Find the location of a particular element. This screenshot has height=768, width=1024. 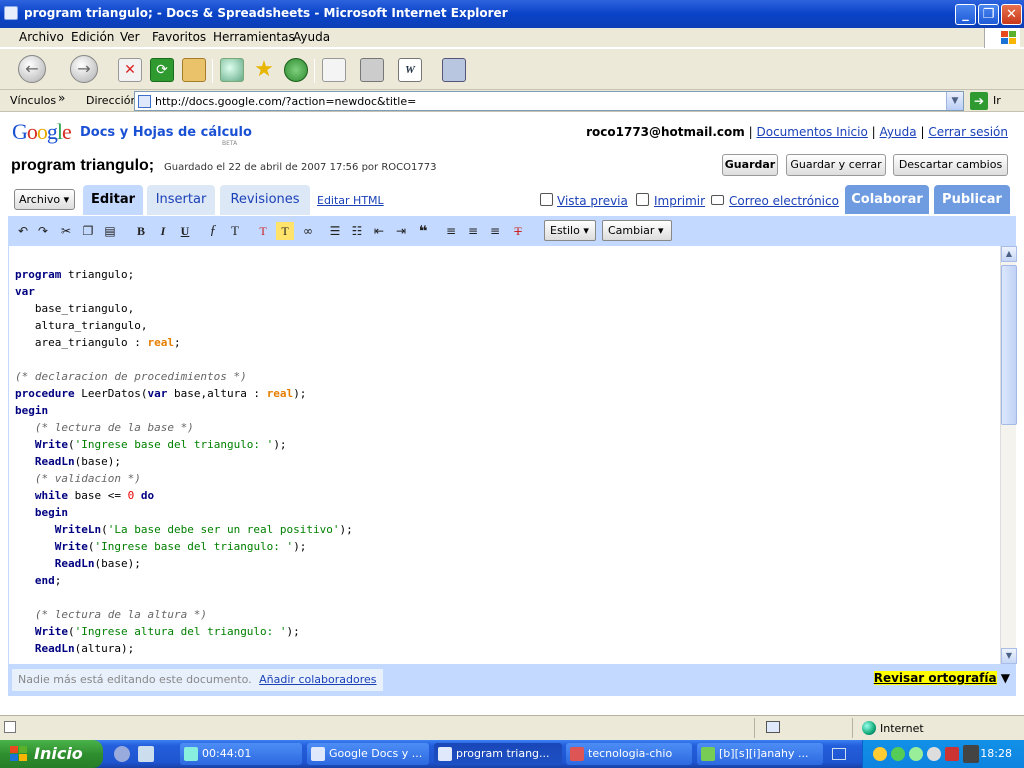

chevron-down-icon: ▼ is located at coordinates (1005, 678).